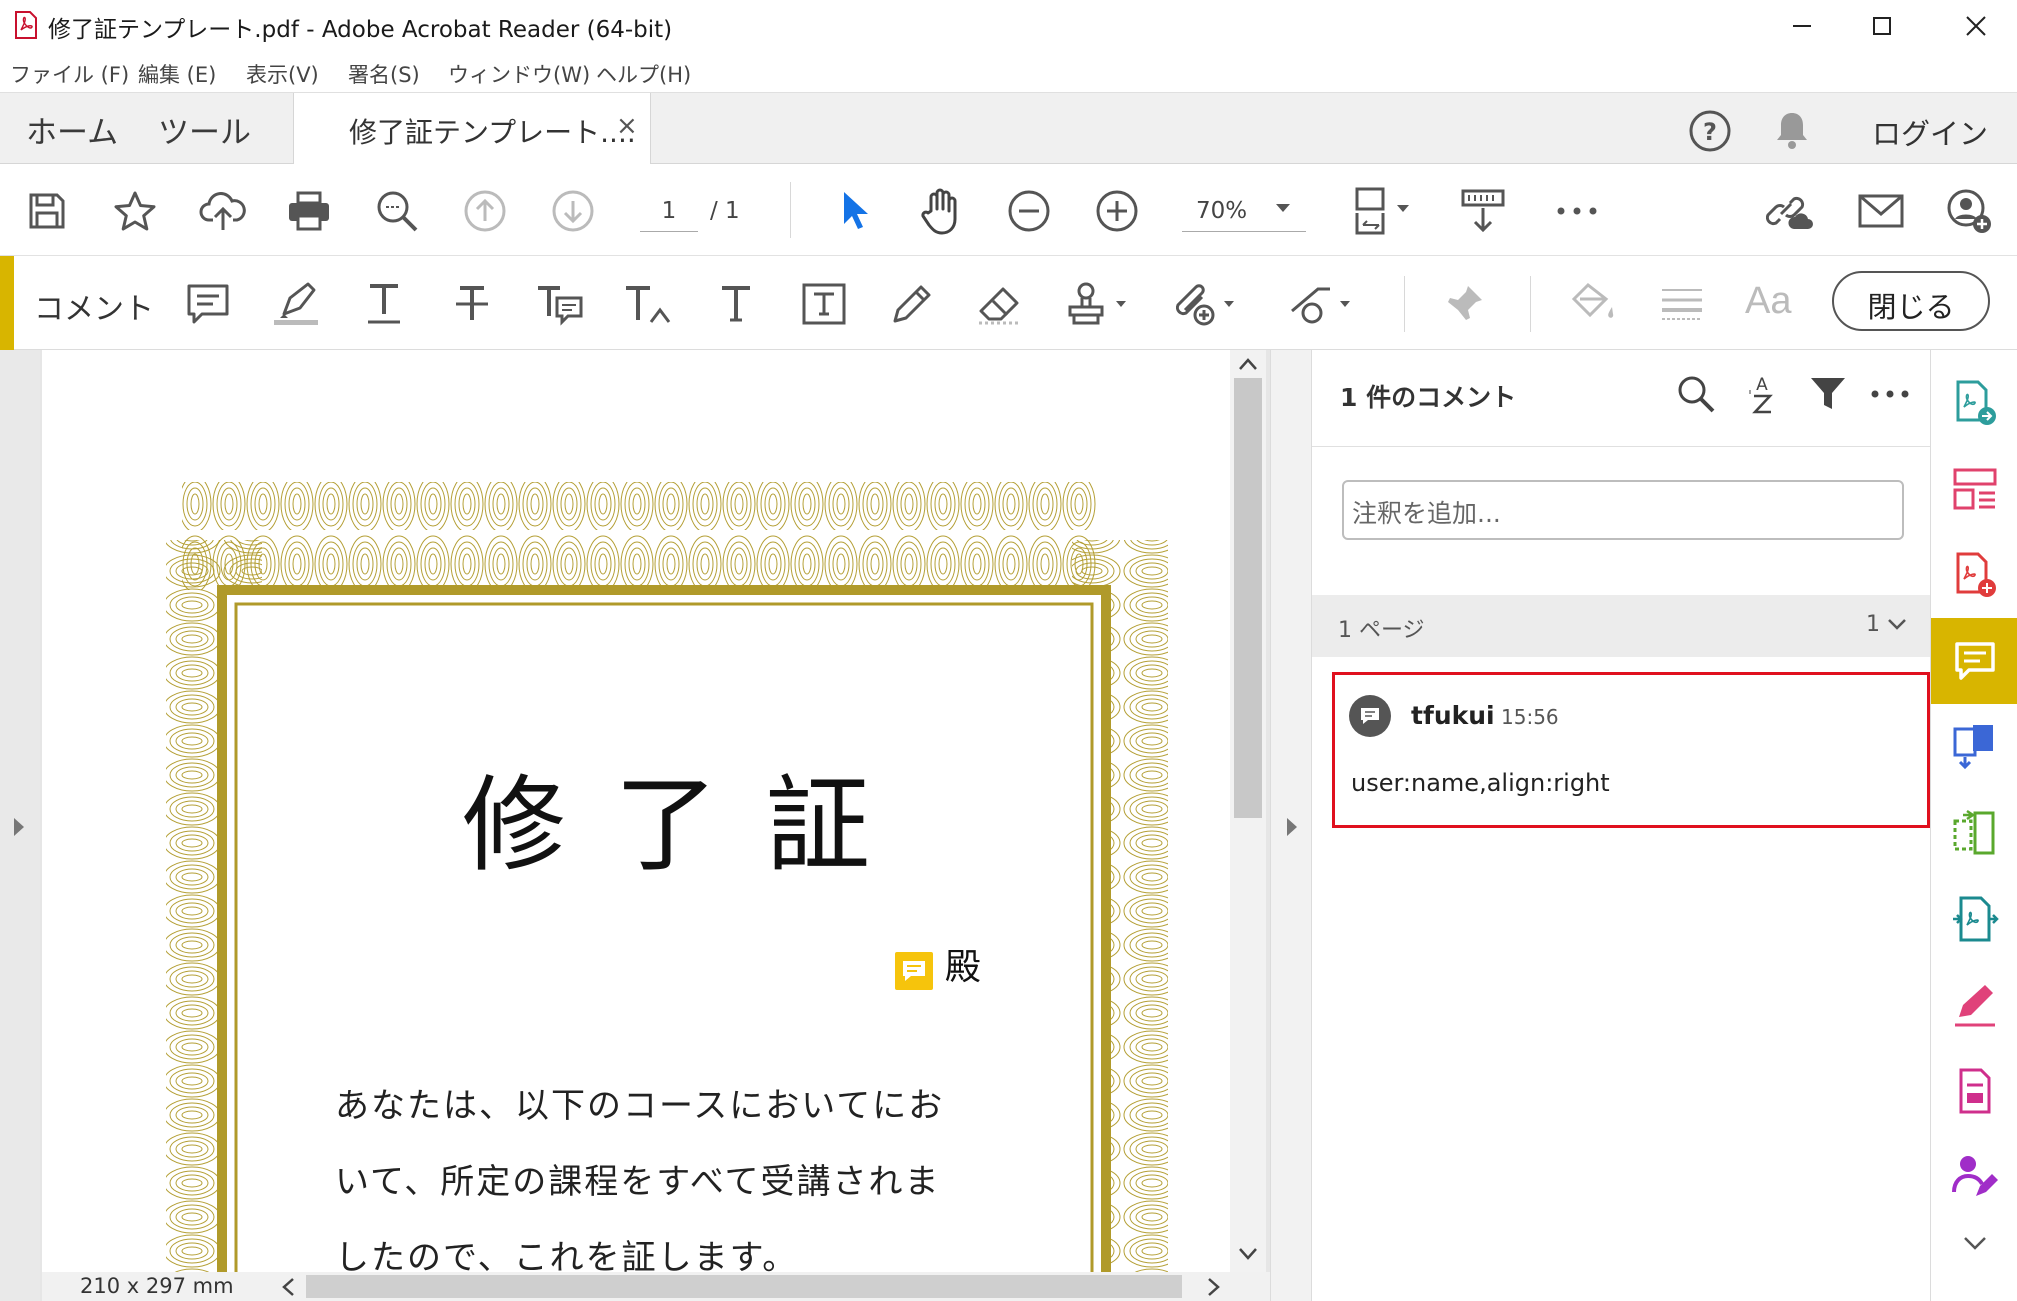 This screenshot has height=1301, width=2017. Describe the element at coordinates (1008, 128) in the screenshot. I see `tab-bar: ホーム ツール 修了証テンプレート.... × ? ログイン` at that location.